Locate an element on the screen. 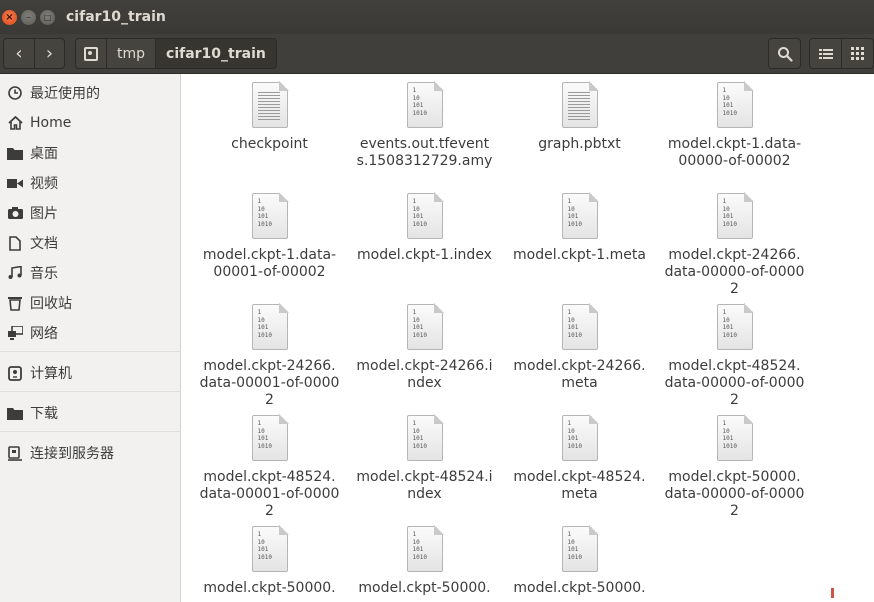  text-file-icon is located at coordinates (270, 104).